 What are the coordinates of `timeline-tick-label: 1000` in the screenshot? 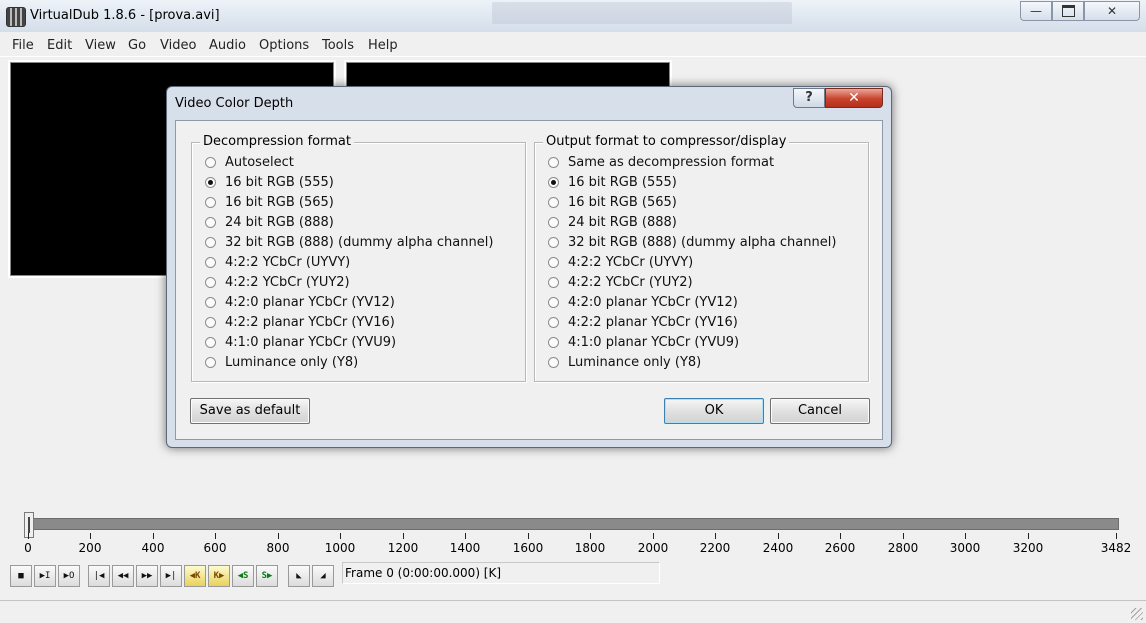 It's located at (340, 548).